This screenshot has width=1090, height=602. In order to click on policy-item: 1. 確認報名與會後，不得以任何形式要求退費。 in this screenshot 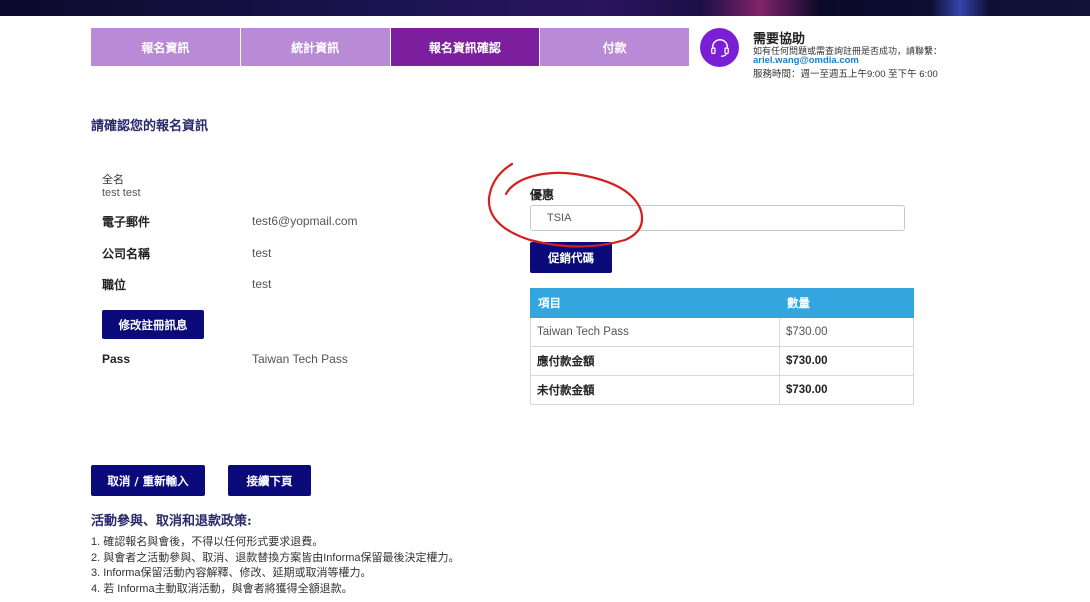, I will do `click(207, 542)`.